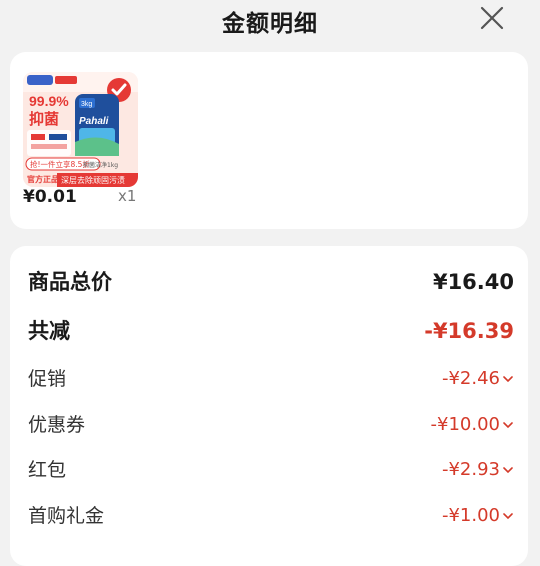  Describe the element at coordinates (271, 425) in the screenshot. I see `coupon-row: 优惠券 -¥10.00` at that location.